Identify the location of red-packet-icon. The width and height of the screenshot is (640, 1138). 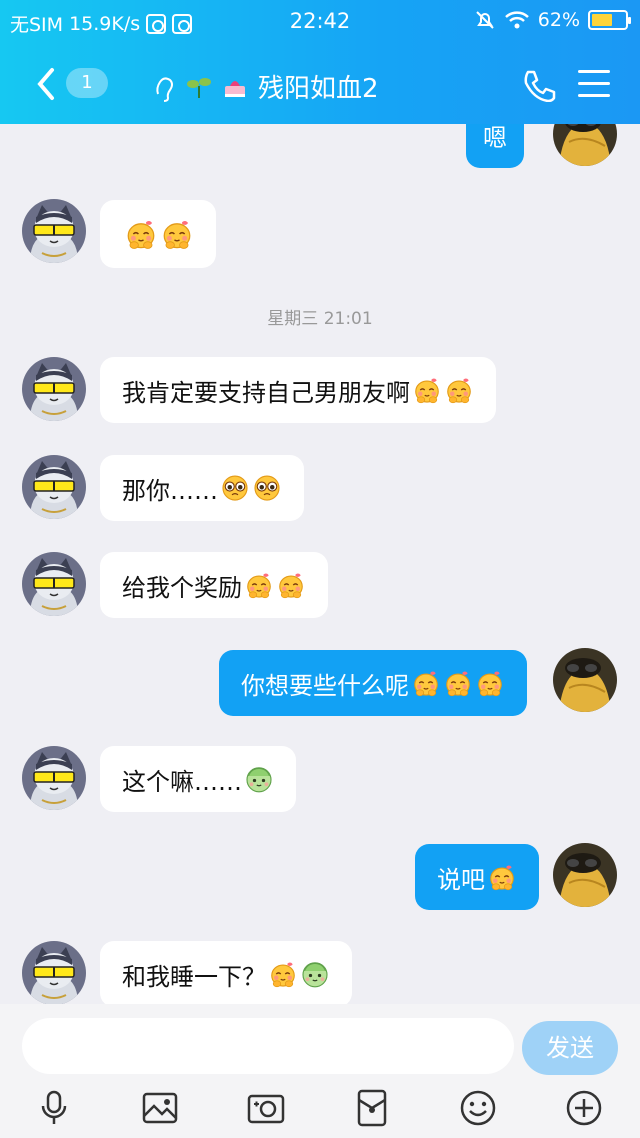
(372, 1108).